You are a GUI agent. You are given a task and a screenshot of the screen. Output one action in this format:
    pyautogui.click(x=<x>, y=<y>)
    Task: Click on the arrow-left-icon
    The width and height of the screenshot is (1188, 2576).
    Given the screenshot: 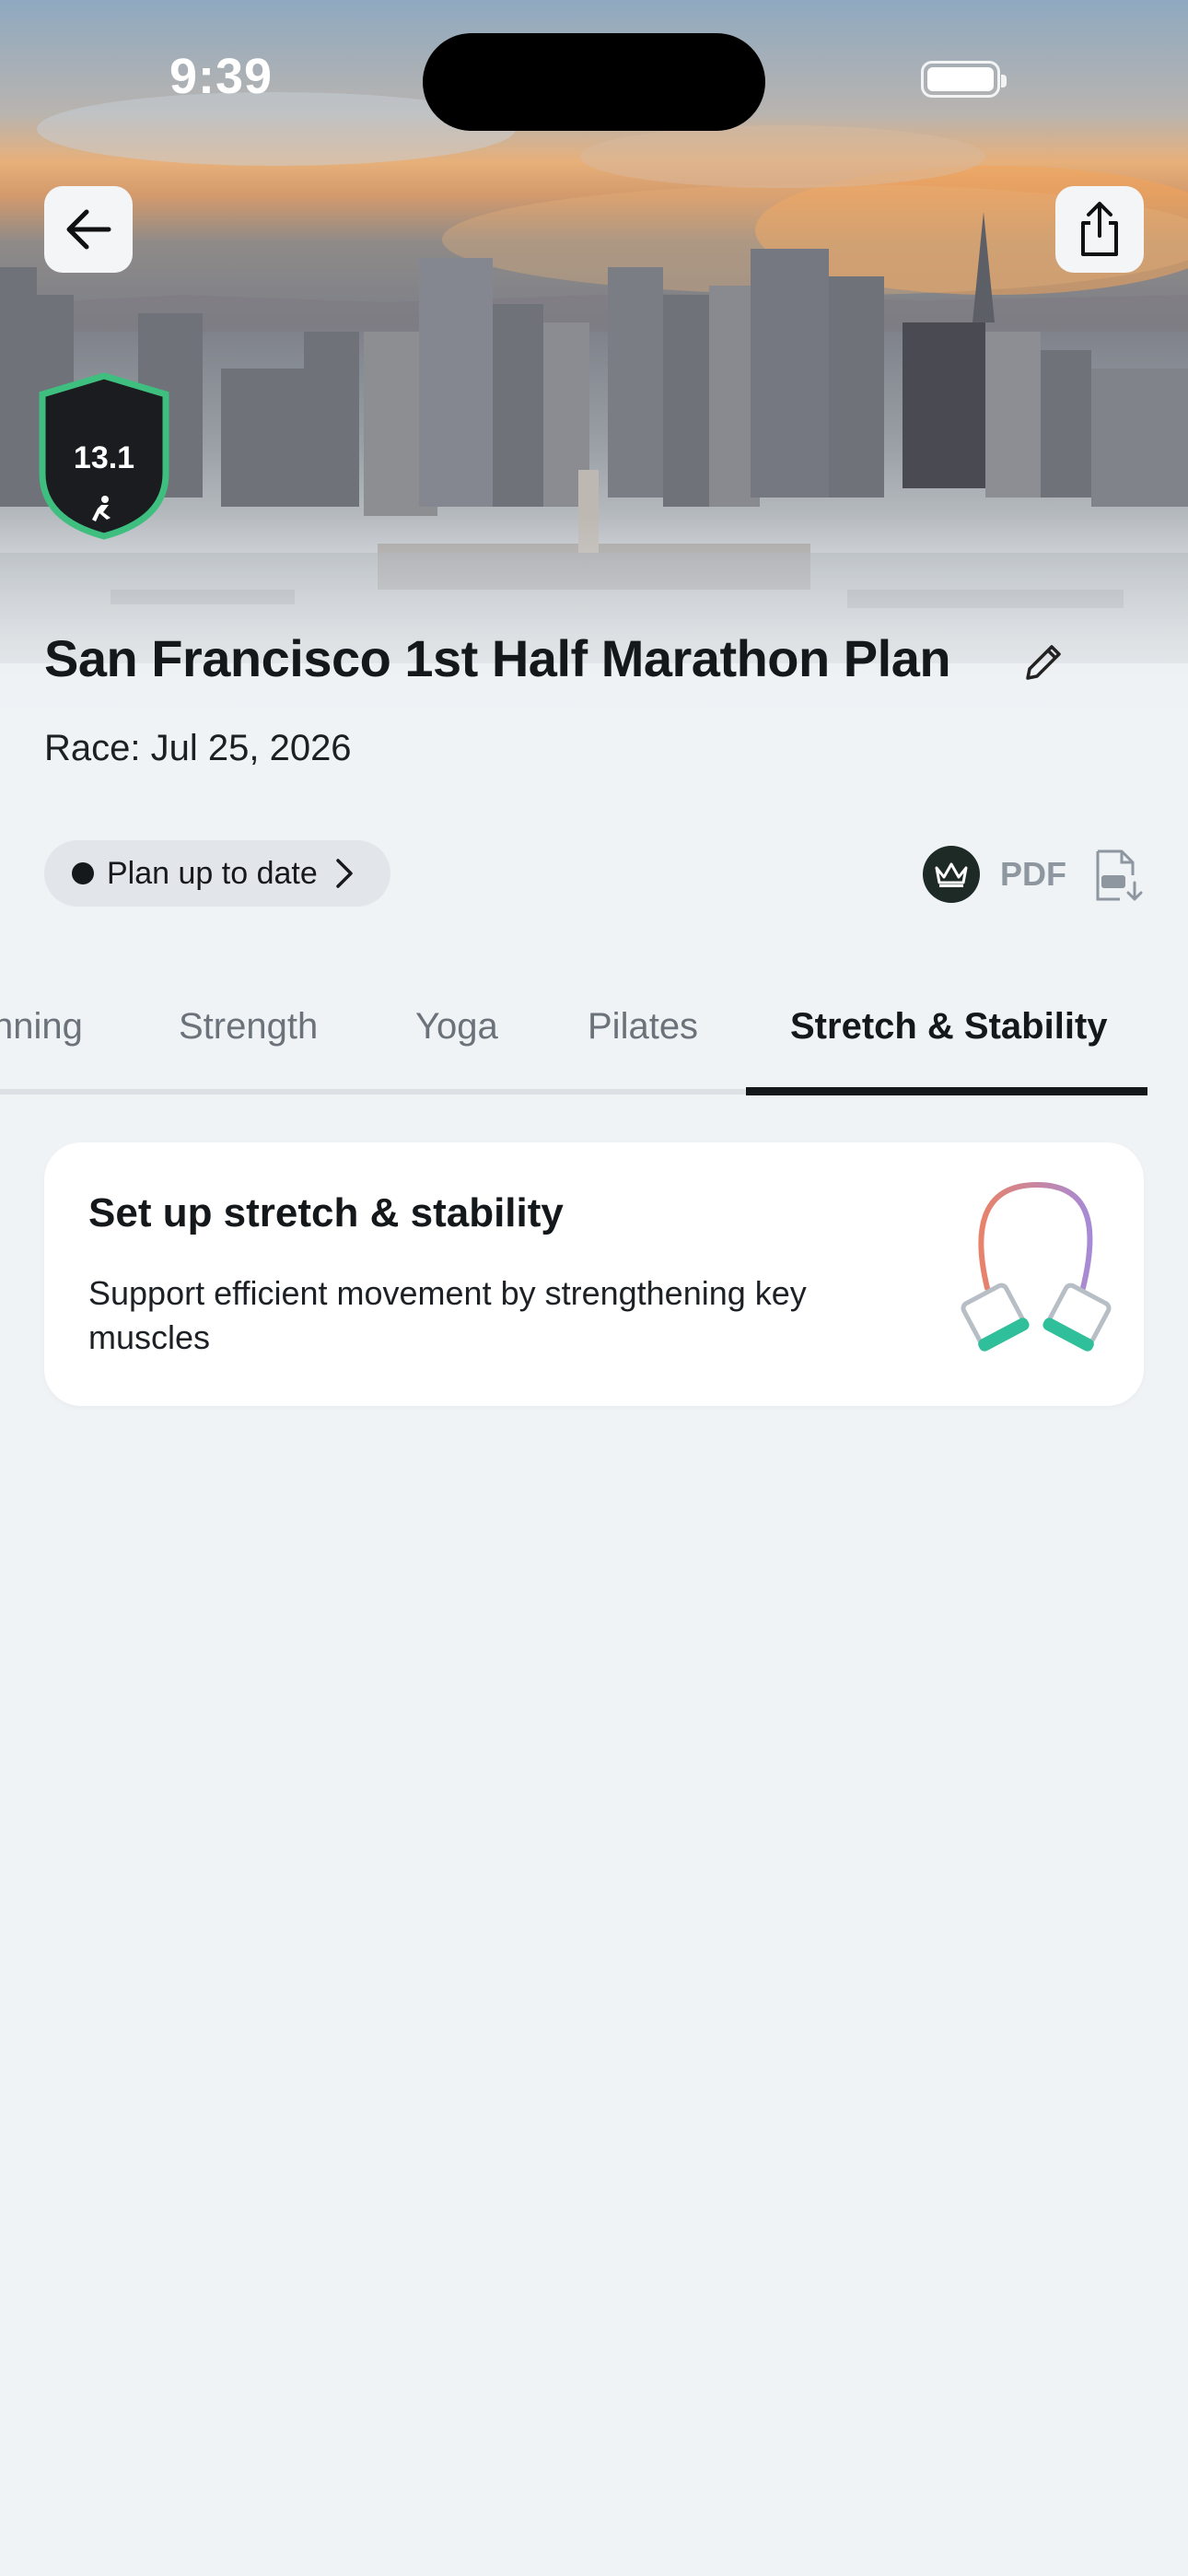 What is the action you would take?
    pyautogui.click(x=88, y=229)
    